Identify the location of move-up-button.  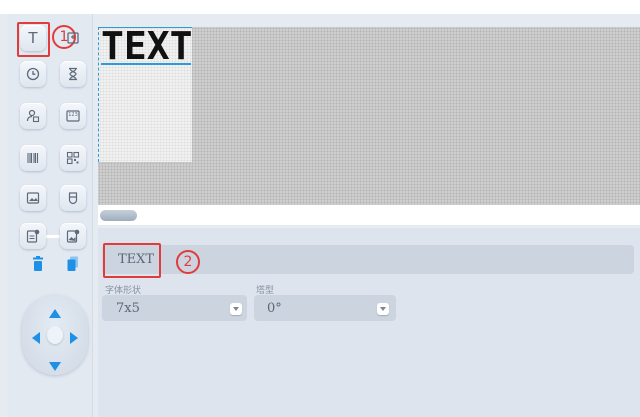
(55, 312).